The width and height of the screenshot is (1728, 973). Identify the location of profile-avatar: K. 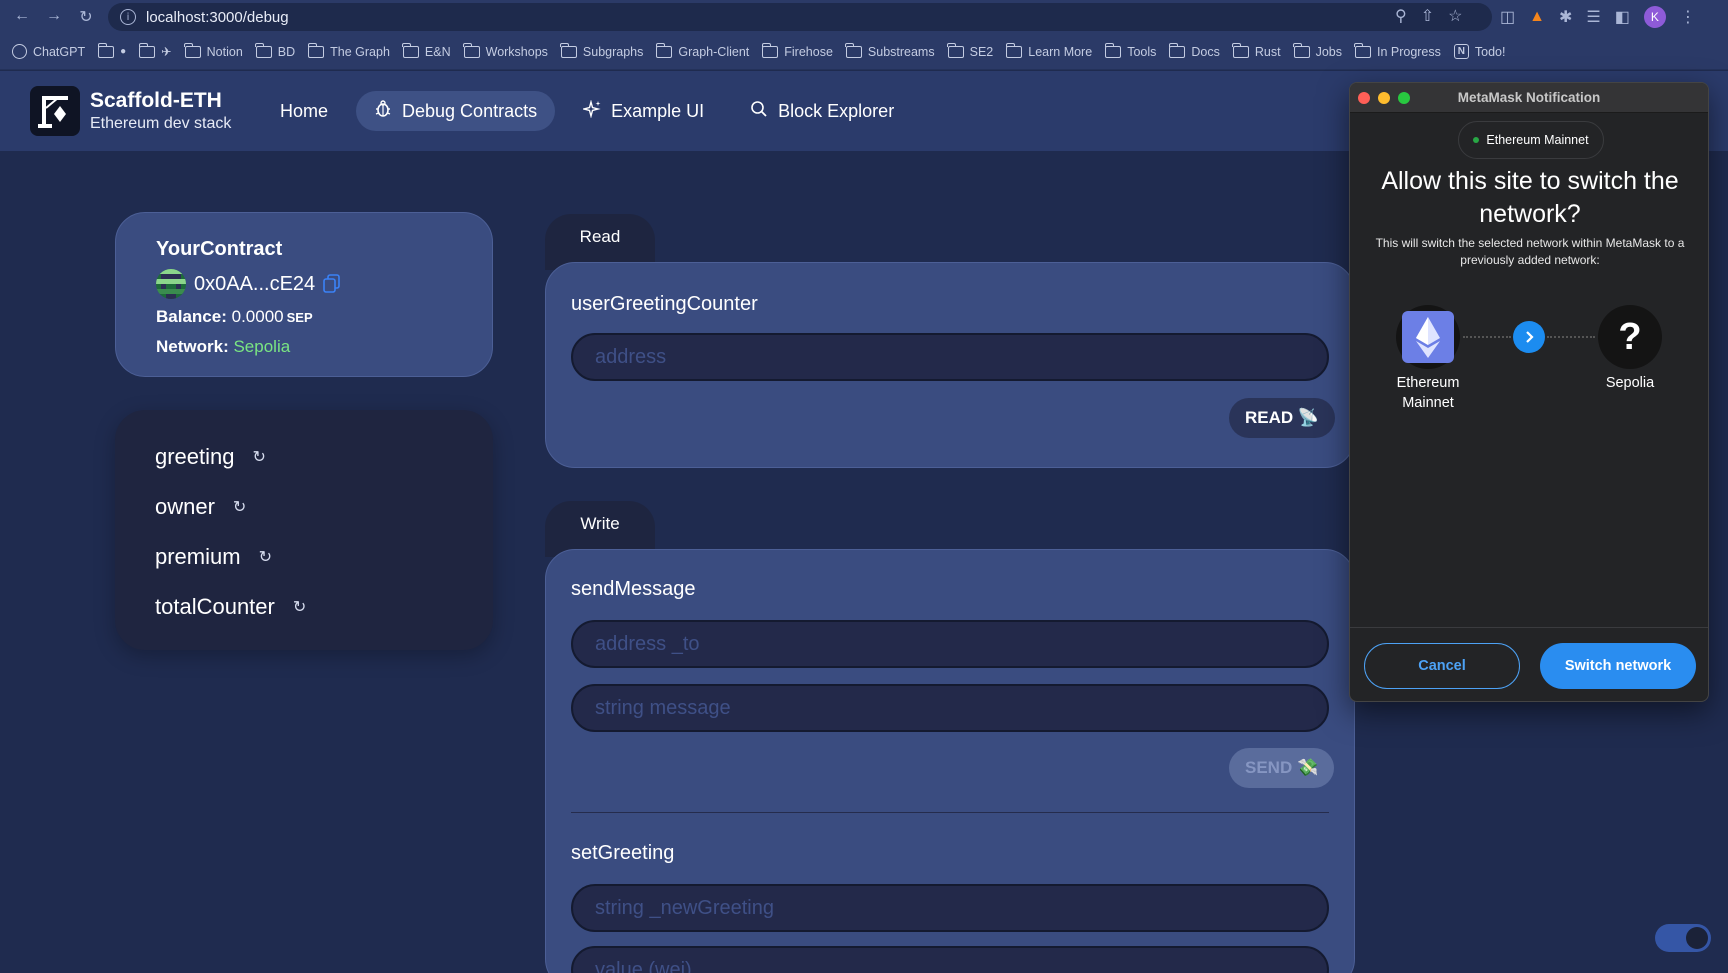
(1654, 17).